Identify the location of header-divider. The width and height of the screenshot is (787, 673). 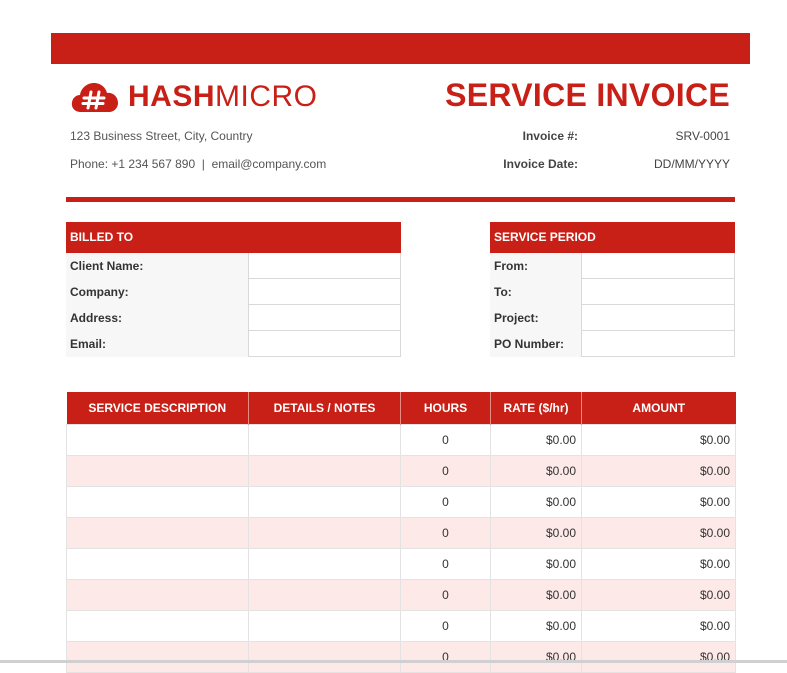
(400, 199).